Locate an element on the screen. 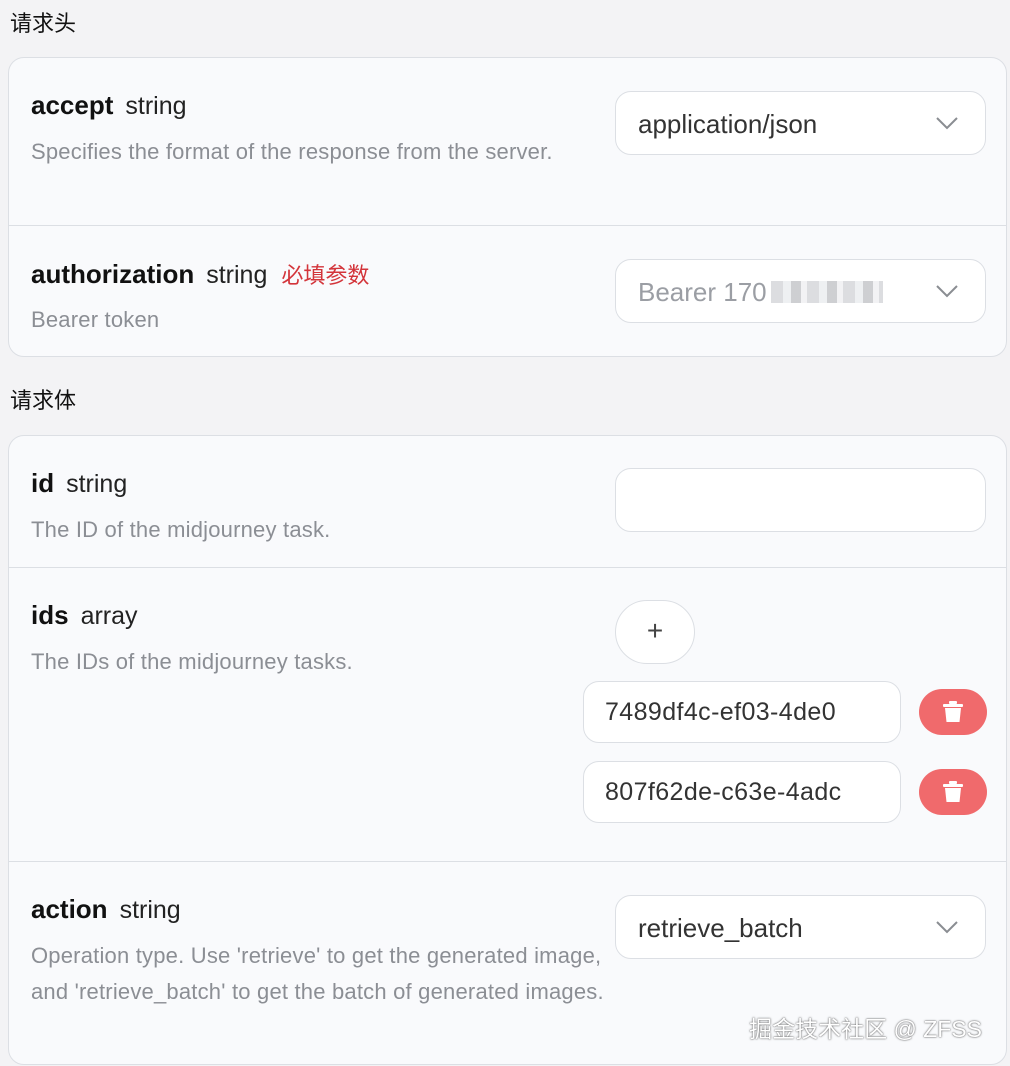 The image size is (1010, 1066). action-select: retrieve_batch is located at coordinates (800, 927).